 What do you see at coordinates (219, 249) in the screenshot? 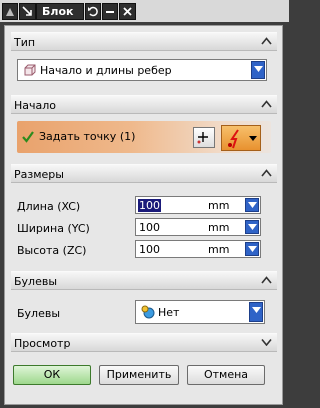
I see `height-unit: mm` at bounding box center [219, 249].